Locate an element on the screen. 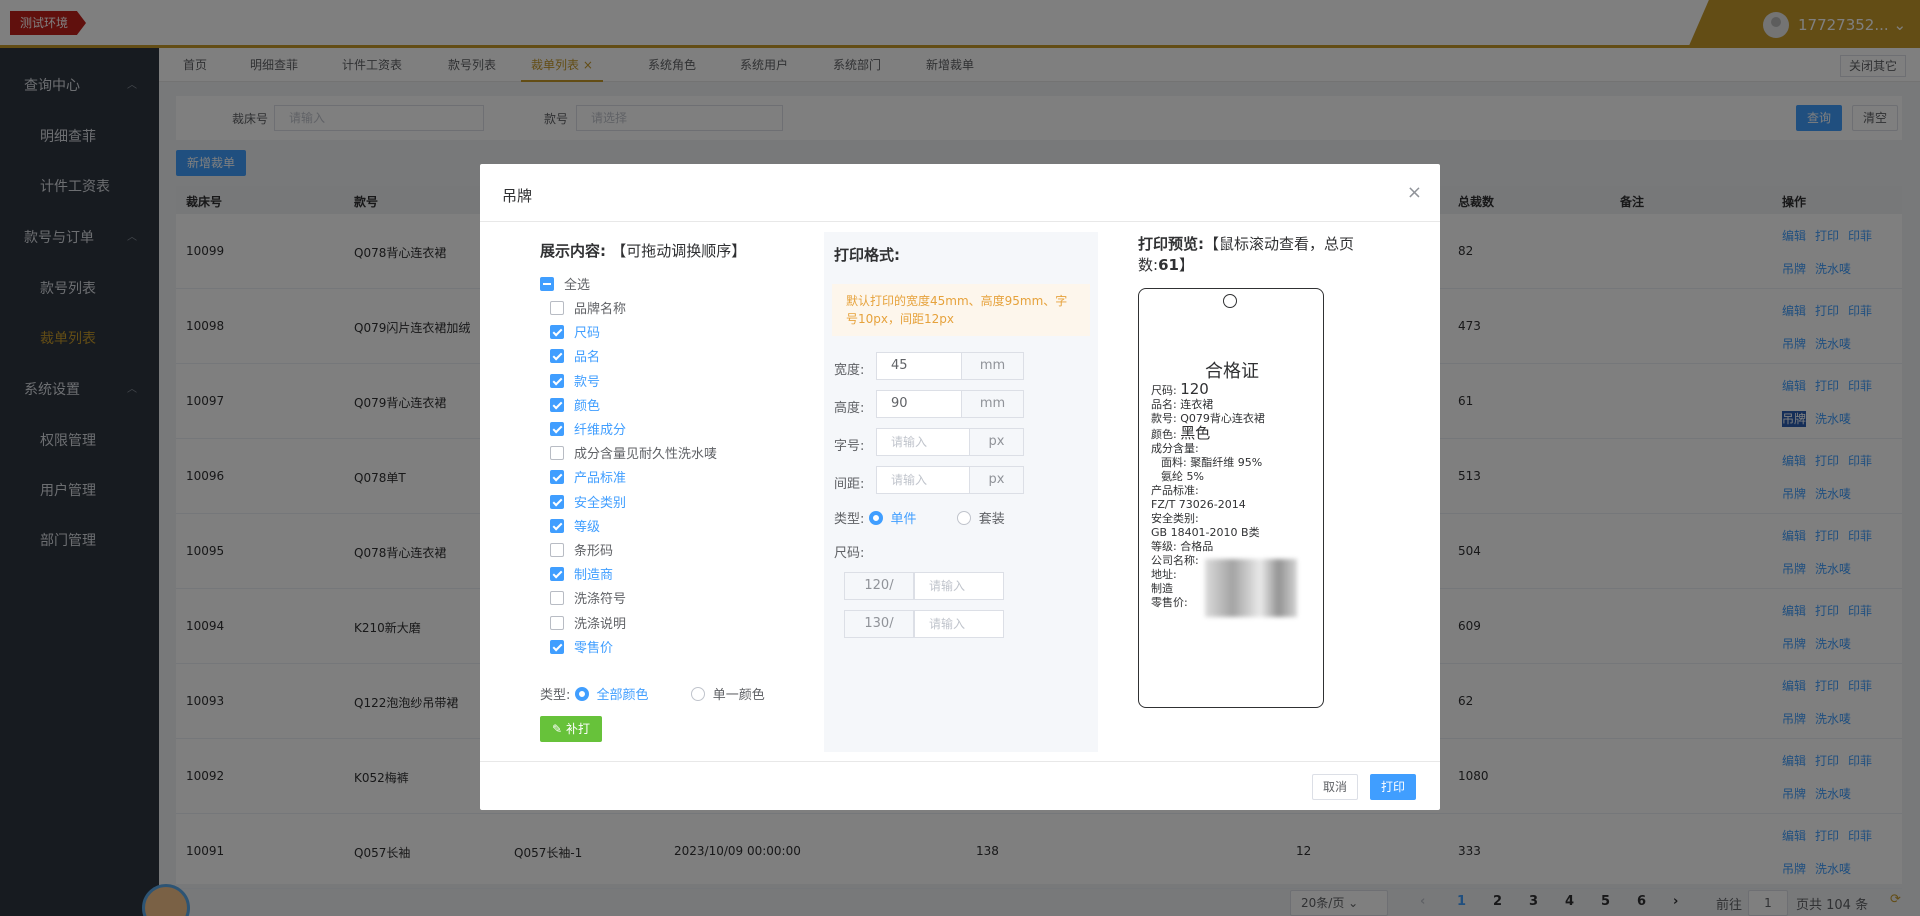 The height and width of the screenshot is (916, 1920). field-checkbox: 颜色 is located at coordinates (575, 404).